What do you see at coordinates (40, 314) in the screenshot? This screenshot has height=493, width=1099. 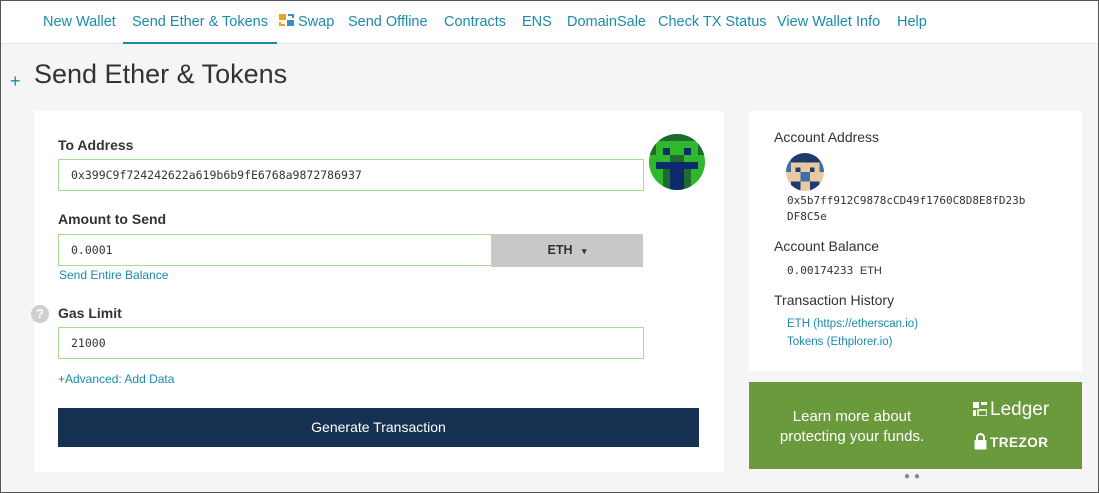 I see `help-icon: ?` at bounding box center [40, 314].